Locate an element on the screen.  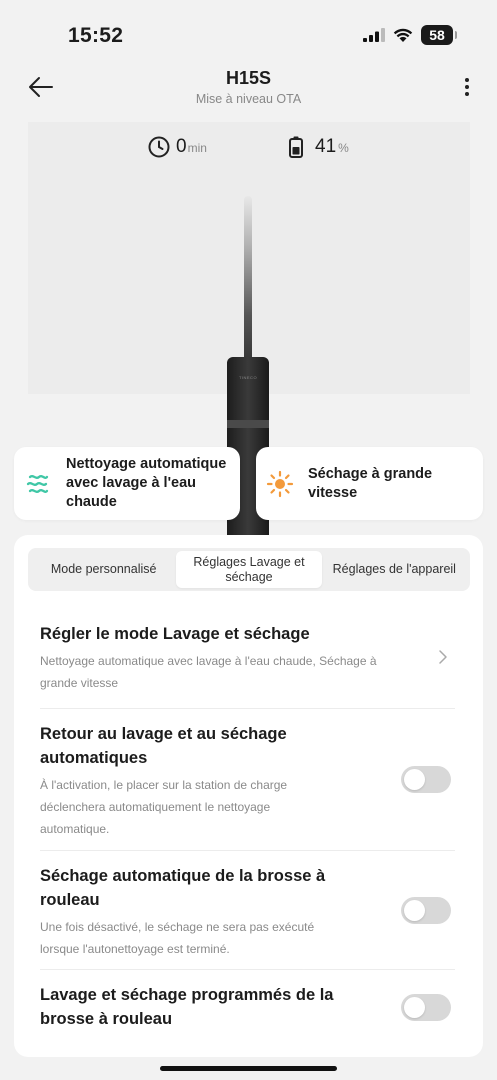
device-ring is located at coordinates (248, 424).